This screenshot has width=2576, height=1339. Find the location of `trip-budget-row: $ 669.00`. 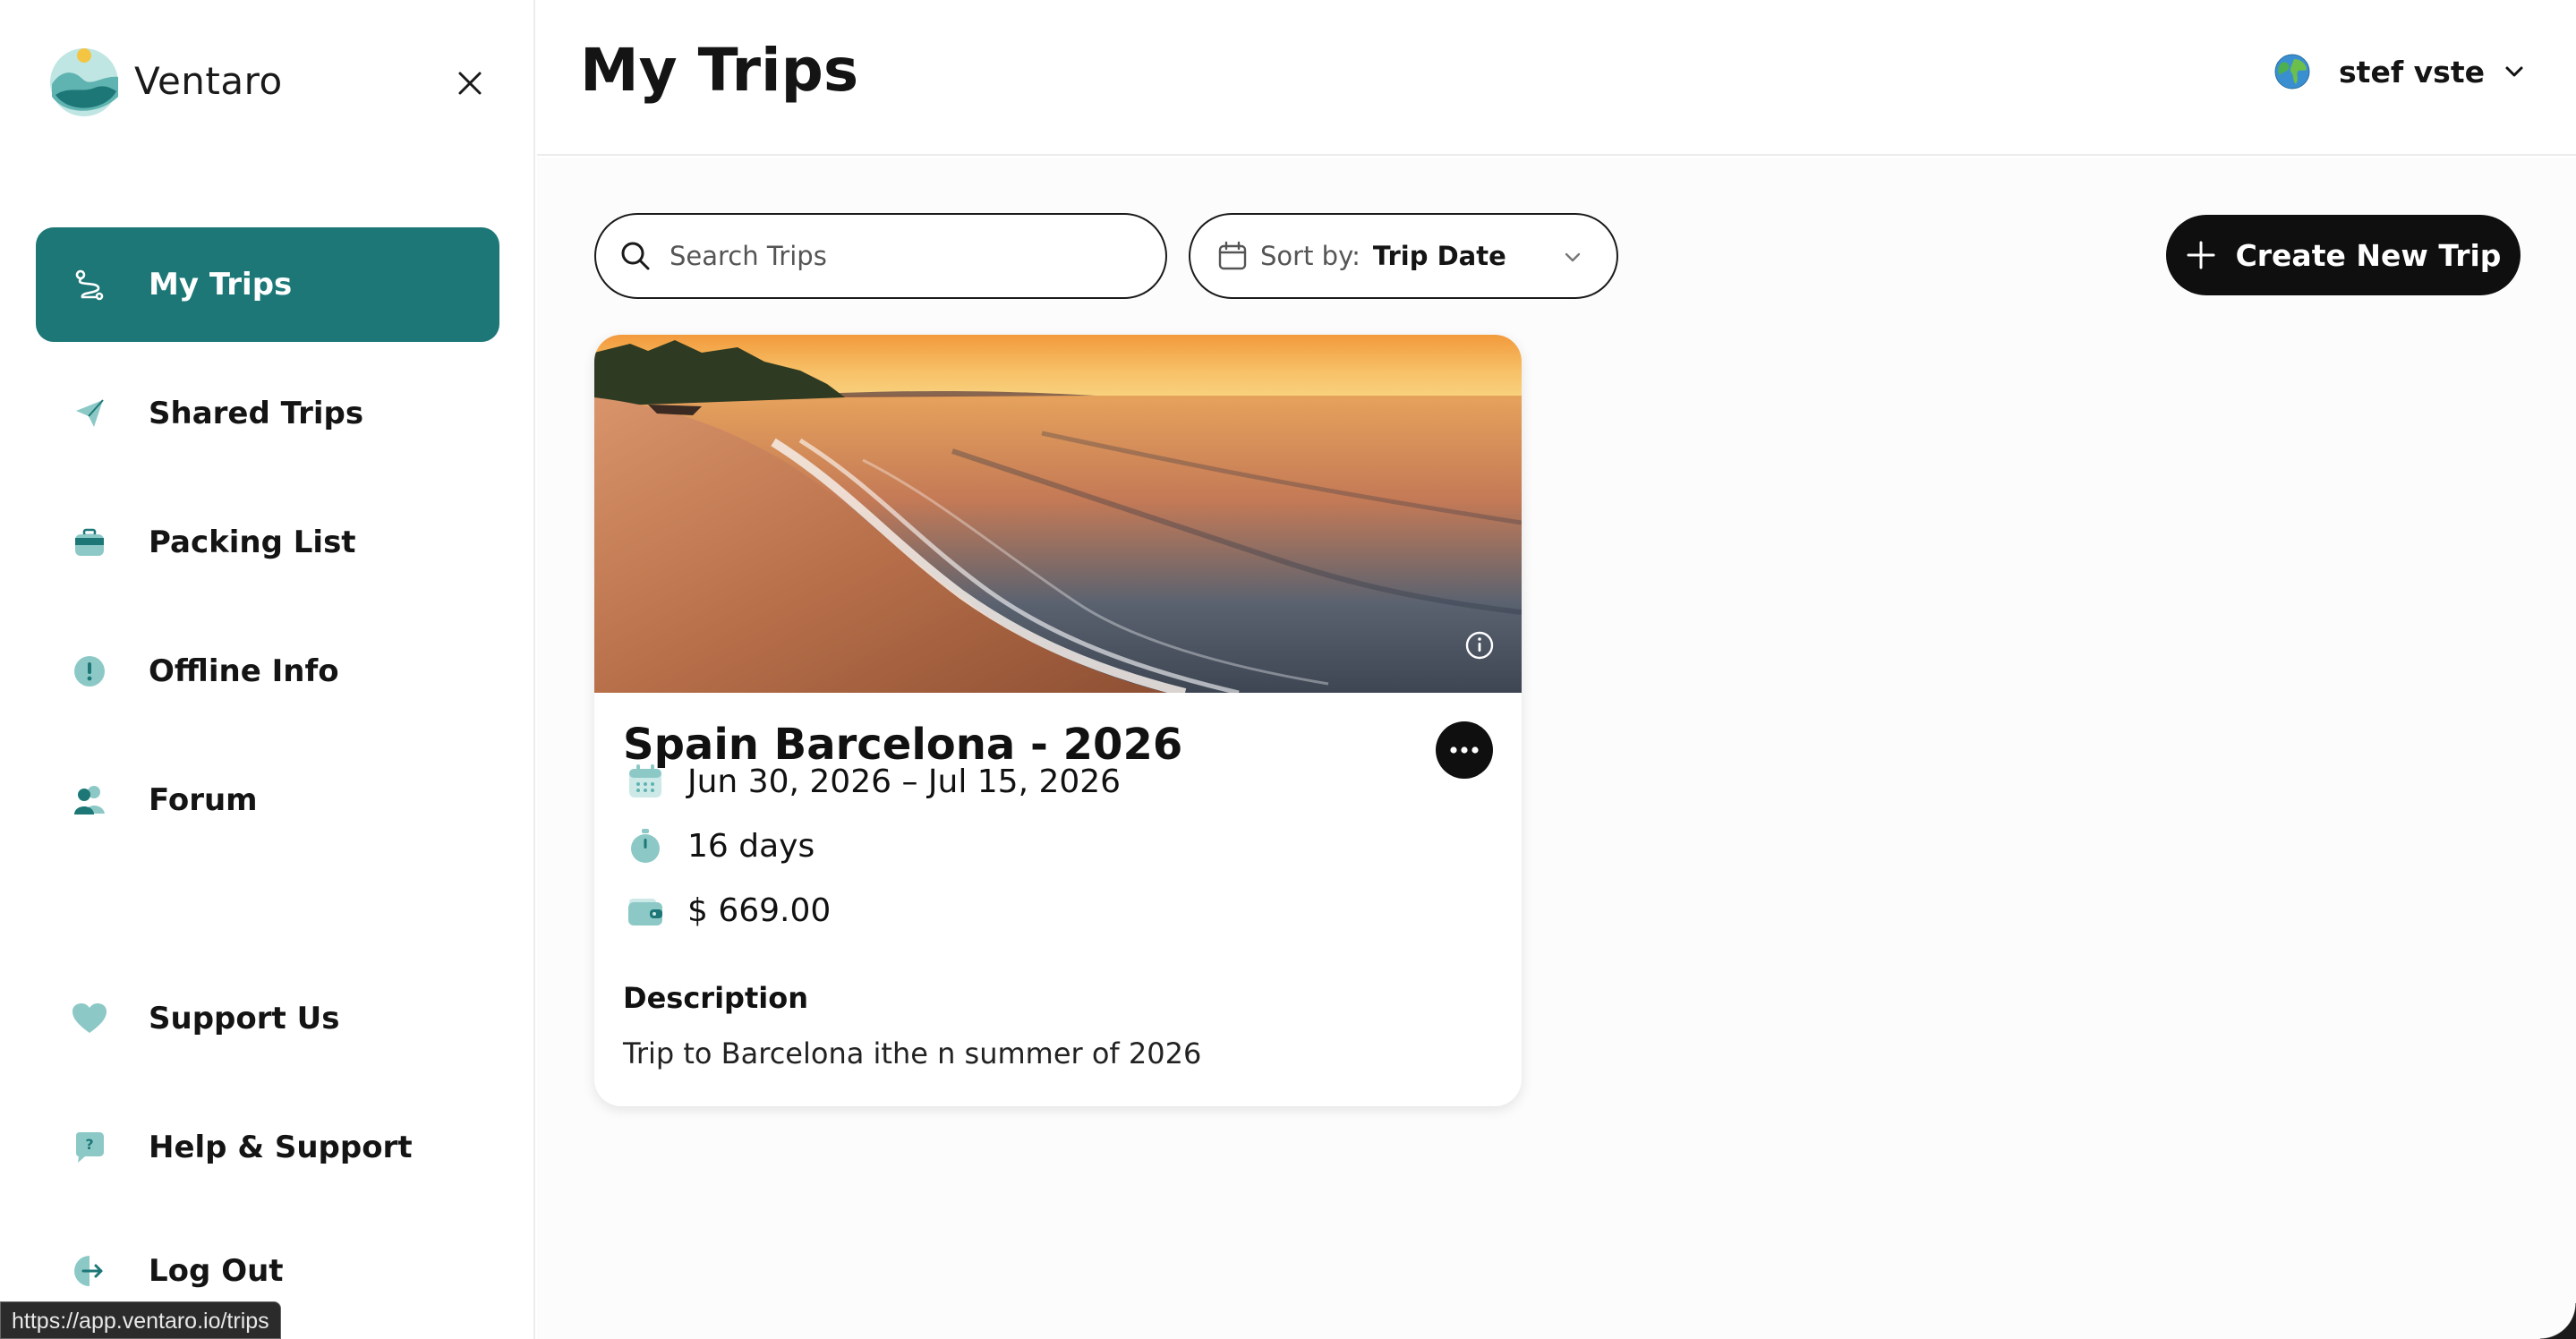

trip-budget-row: $ 669.00 is located at coordinates (729, 910).